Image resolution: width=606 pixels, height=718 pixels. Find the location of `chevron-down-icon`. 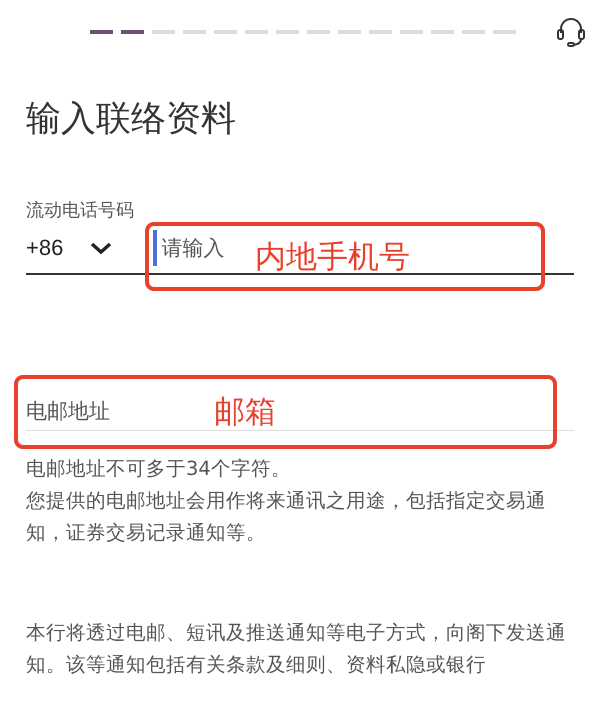

chevron-down-icon is located at coordinates (101, 248).